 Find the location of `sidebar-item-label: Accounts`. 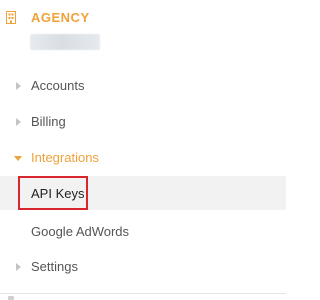

sidebar-item-label: Accounts is located at coordinates (58, 85).